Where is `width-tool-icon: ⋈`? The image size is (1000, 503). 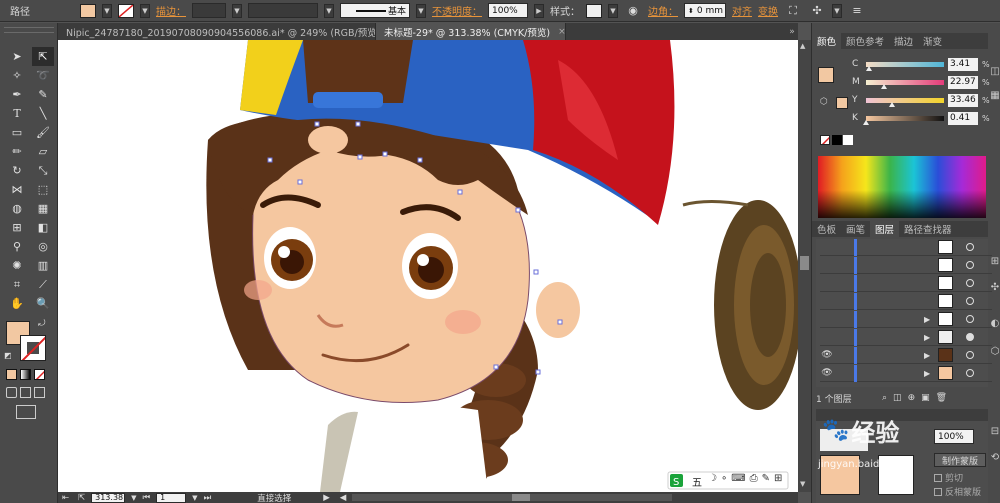
width-tool-icon: ⋈ is located at coordinates (17, 189).